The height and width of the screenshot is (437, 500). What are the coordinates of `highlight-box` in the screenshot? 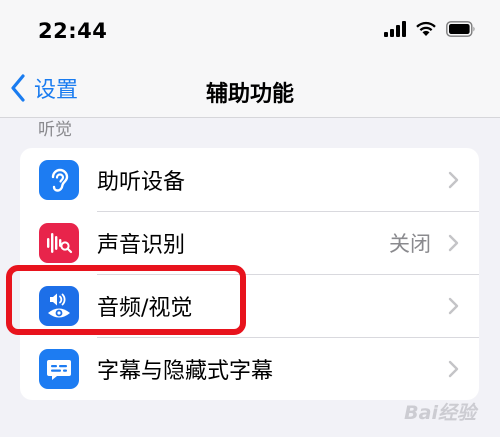 It's located at (126, 300).